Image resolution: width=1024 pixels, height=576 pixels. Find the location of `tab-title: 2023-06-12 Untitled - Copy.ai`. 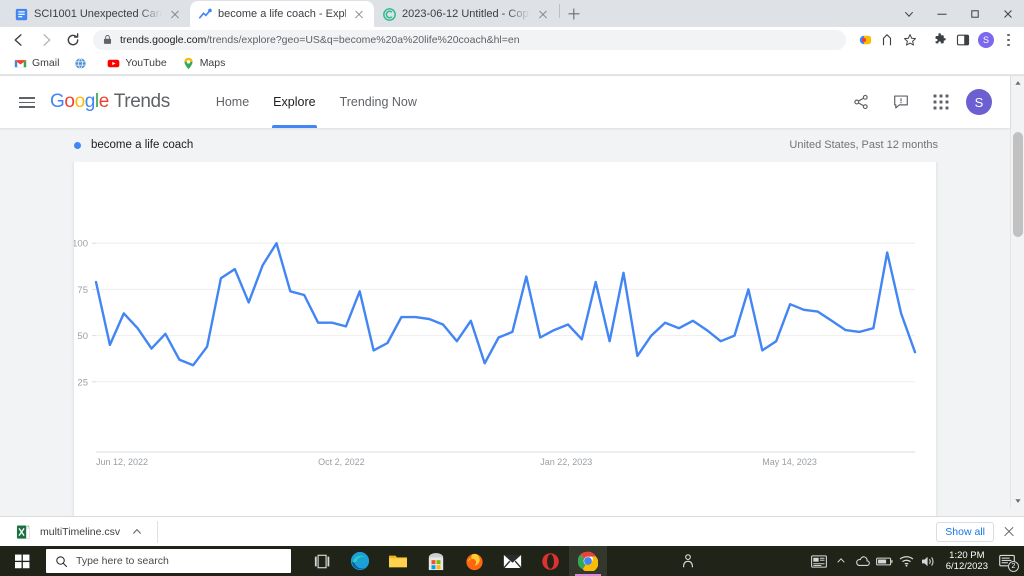

tab-title: 2023-06-12 Untitled - Copy.ai is located at coordinates (466, 13).